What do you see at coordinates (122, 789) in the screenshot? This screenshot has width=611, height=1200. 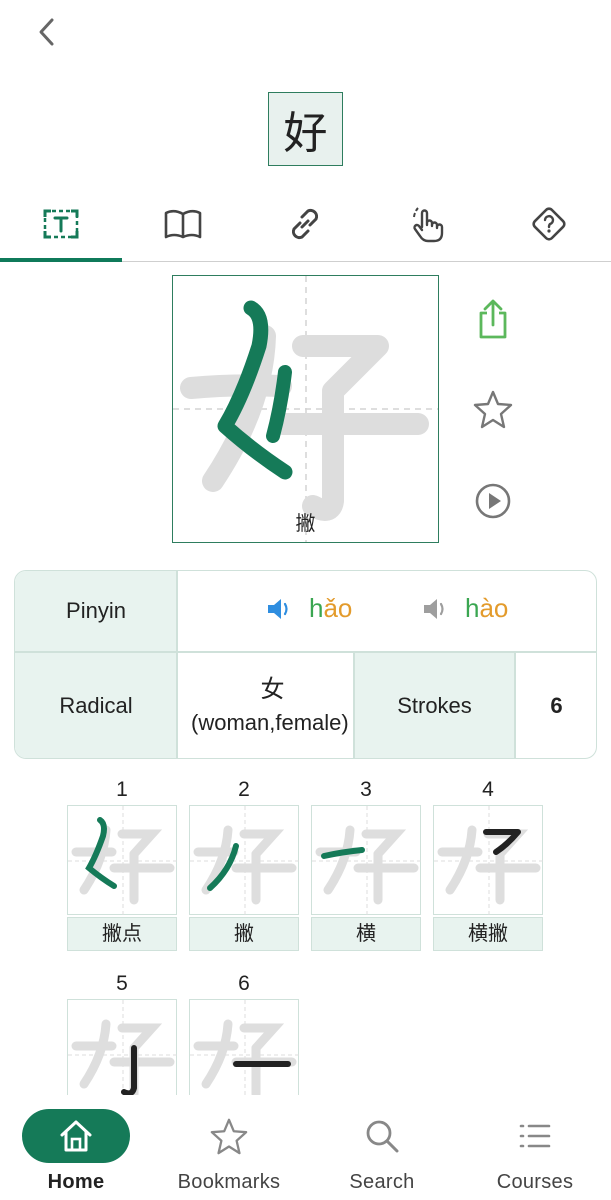 I see `stroke-step-number: 1` at bounding box center [122, 789].